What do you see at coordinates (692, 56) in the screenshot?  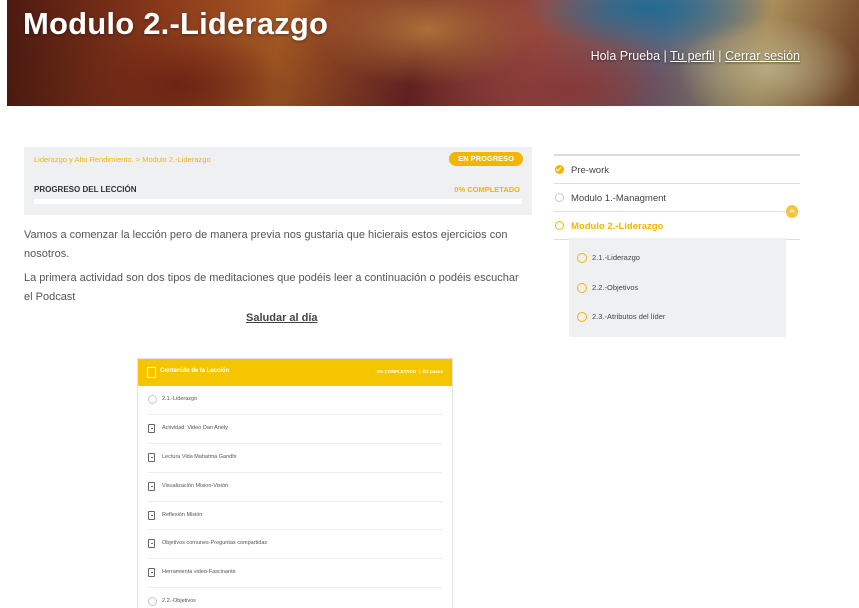 I see `profile-link: Tu perfil` at bounding box center [692, 56].